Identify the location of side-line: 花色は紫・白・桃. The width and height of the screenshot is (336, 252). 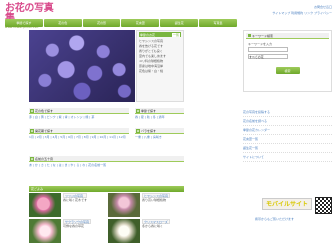
(151, 71).